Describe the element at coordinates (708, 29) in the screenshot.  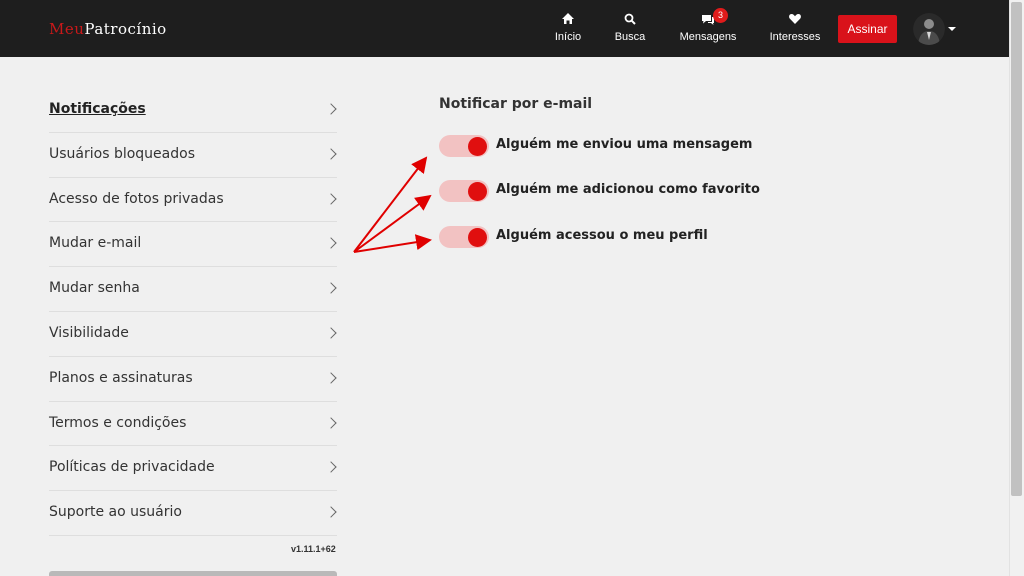
I see `nav-mensagens: 3 Mensagens` at that location.